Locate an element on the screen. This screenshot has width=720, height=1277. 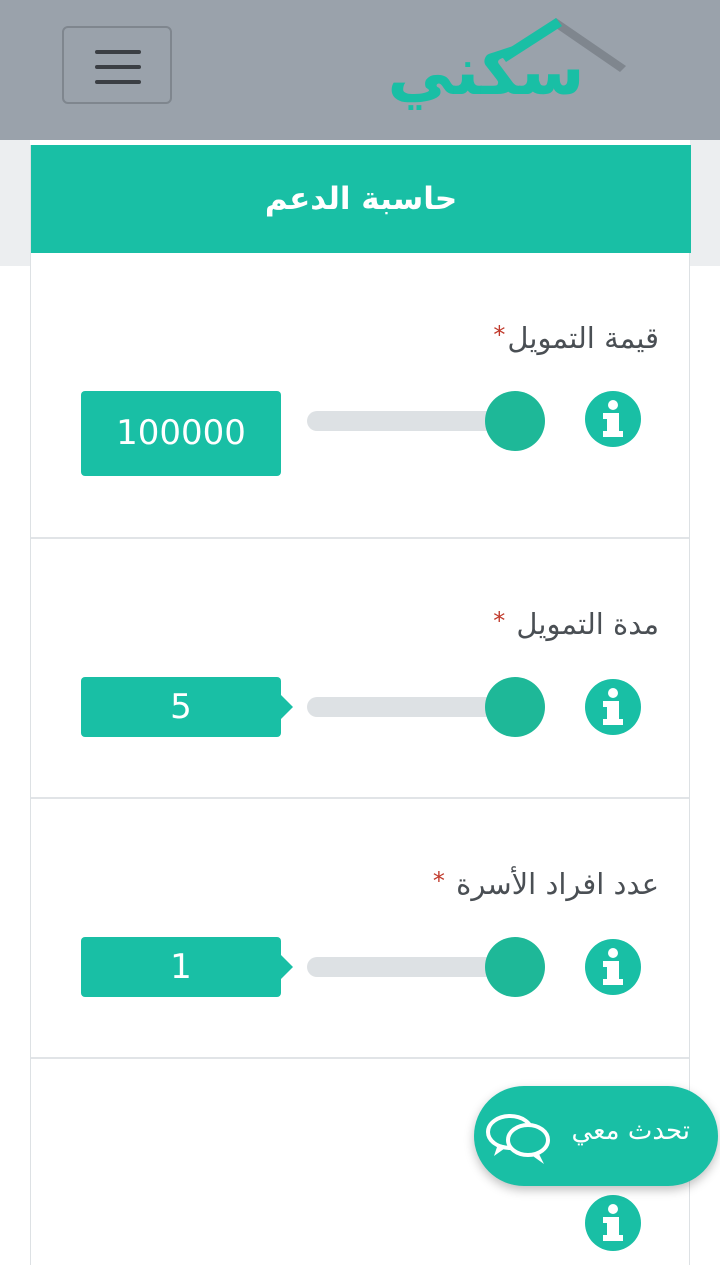
menu-button is located at coordinates (117, 65).